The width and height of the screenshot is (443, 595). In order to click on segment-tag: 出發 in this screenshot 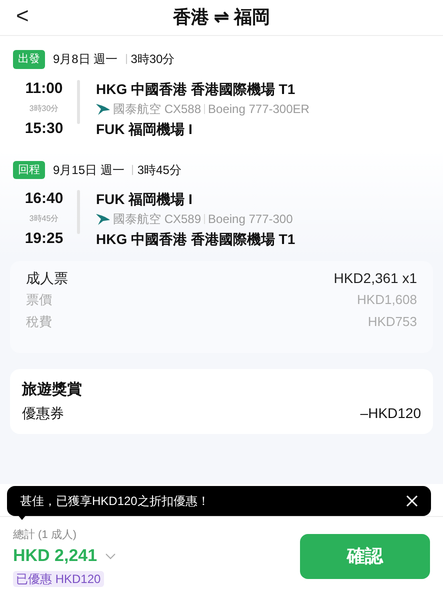, I will do `click(29, 59)`.